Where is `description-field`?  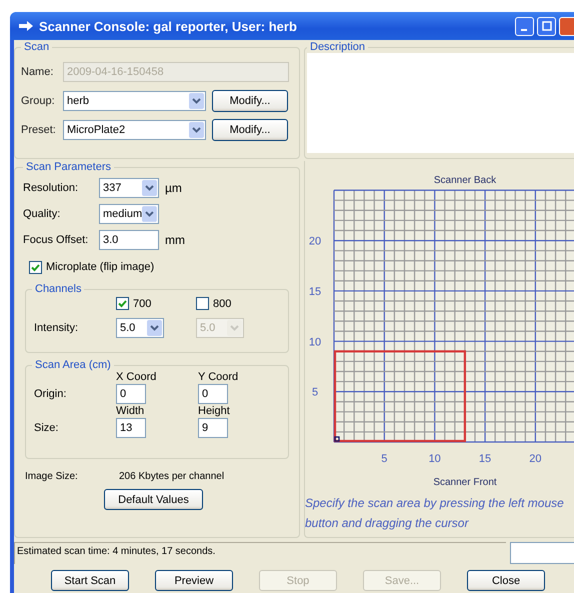 description-field is located at coordinates (440, 103).